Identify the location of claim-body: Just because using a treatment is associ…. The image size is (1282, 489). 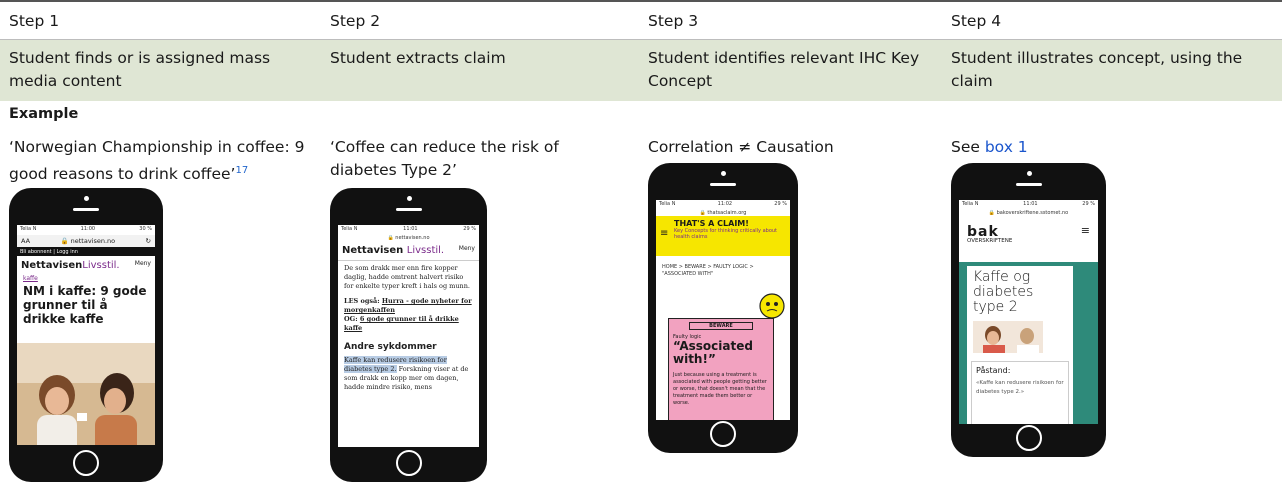
(720, 389).